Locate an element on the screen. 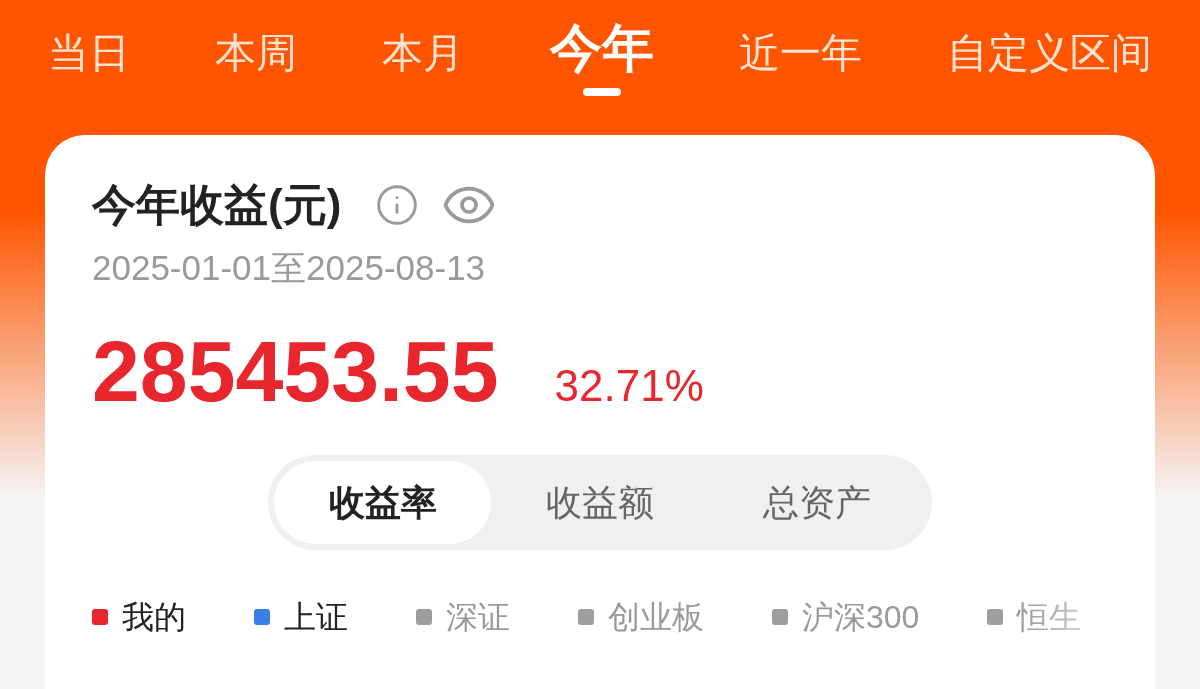  period-tab: 自定义区间 is located at coordinates (1049, 53).